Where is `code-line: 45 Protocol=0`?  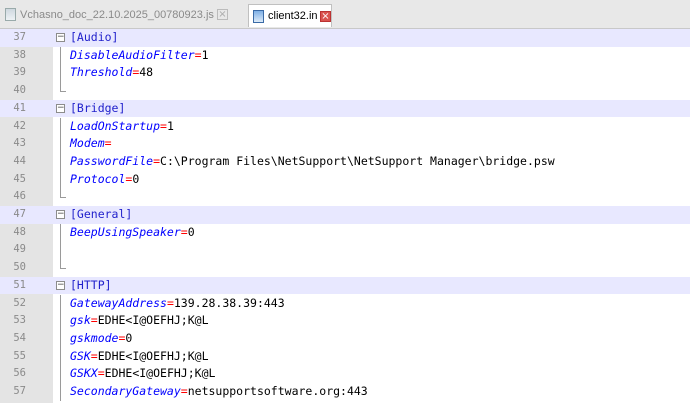 code-line: 45 Protocol=0 is located at coordinates (345, 179).